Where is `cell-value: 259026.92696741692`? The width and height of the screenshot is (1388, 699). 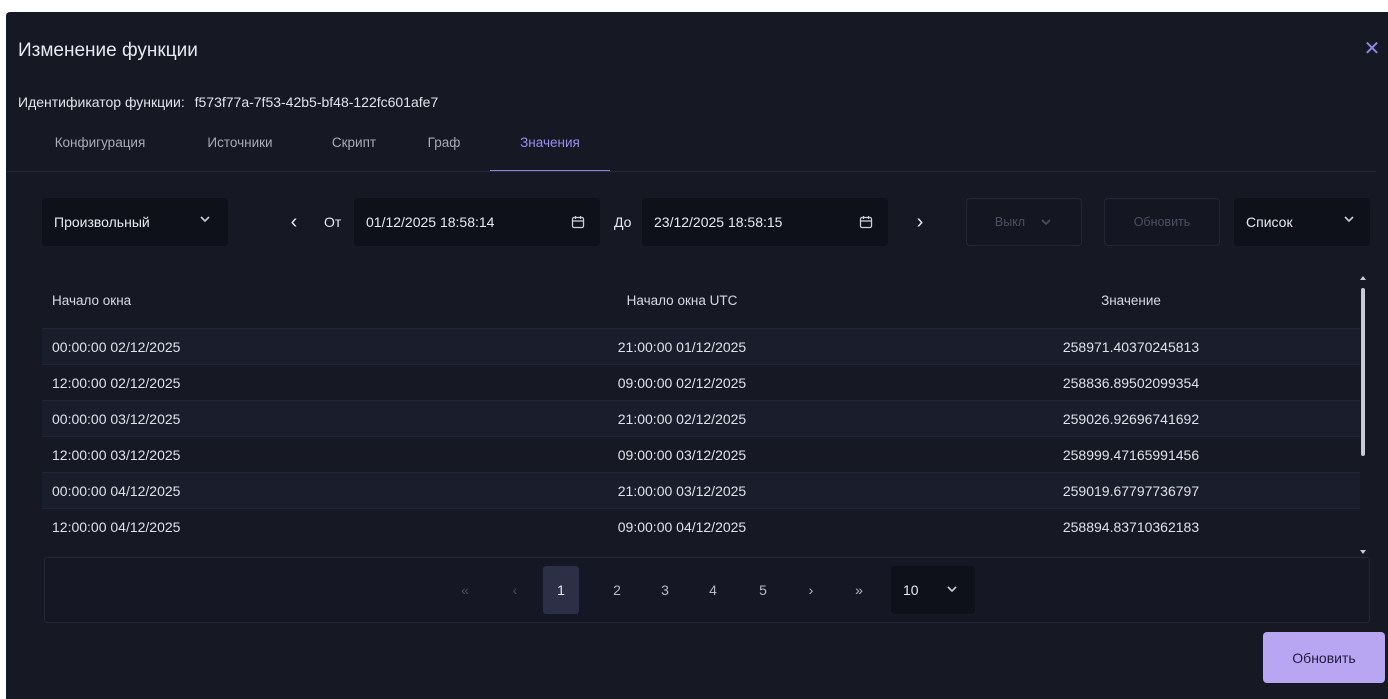 cell-value: 259026.92696741692 is located at coordinates (1131, 418).